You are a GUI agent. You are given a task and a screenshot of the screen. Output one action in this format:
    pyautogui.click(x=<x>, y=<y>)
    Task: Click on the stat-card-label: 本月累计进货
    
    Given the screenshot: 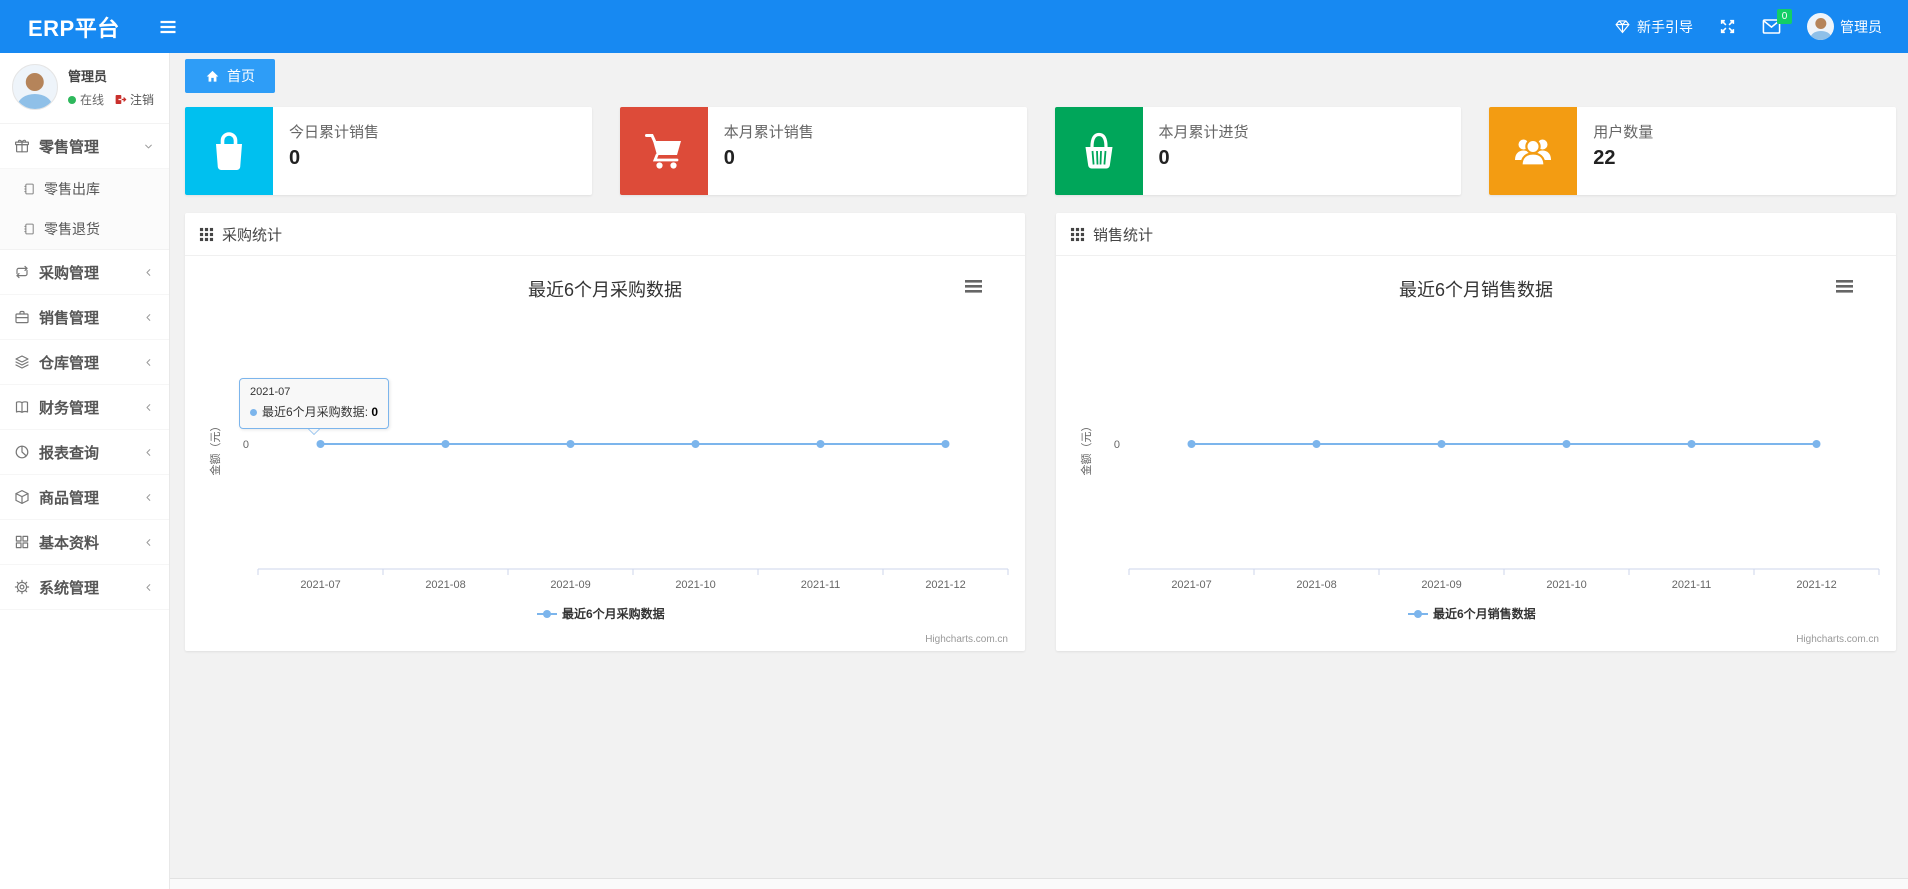 What is the action you would take?
    pyautogui.click(x=1203, y=132)
    